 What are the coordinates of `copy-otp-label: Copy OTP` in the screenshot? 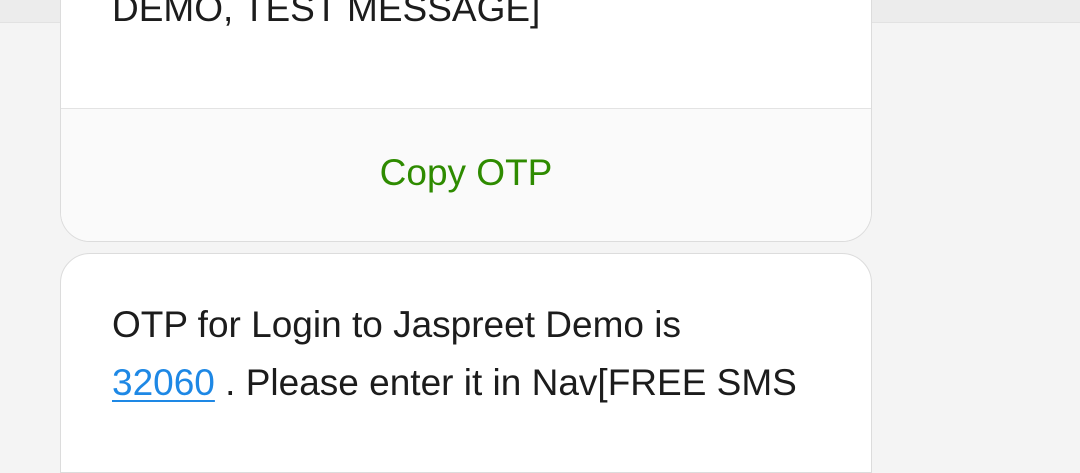 It's located at (466, 172).